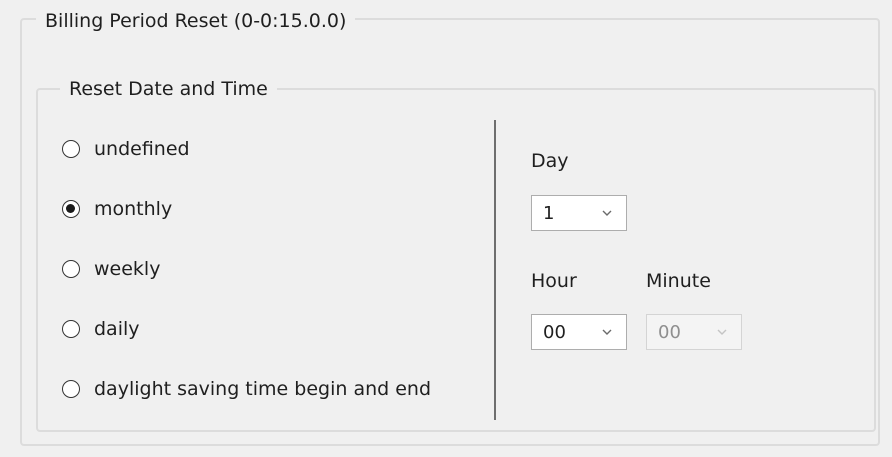 Image resolution: width=892 pixels, height=457 pixels. I want to click on radio-label: monthly, so click(133, 209).